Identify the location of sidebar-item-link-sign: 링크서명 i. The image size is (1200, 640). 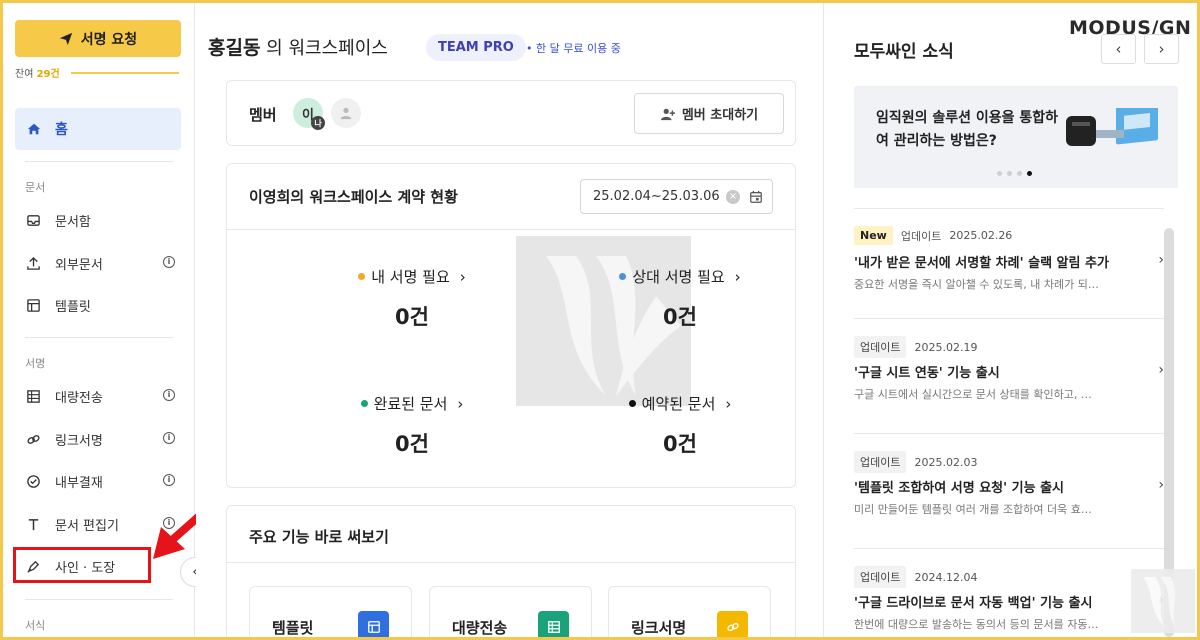
(98, 439).